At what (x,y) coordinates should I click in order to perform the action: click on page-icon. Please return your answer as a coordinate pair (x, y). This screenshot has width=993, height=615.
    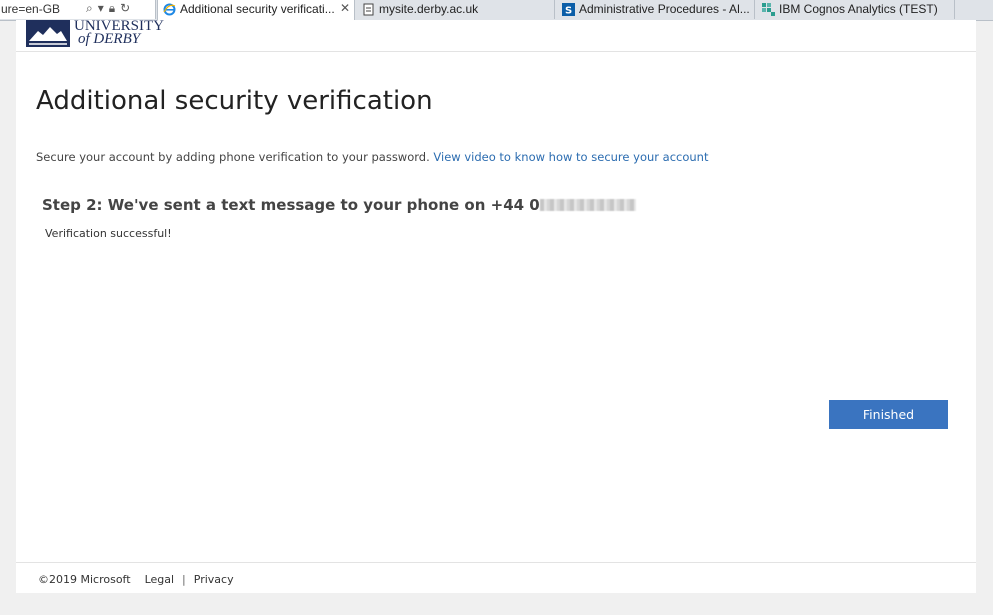
    Looking at the image, I should click on (368, 9).